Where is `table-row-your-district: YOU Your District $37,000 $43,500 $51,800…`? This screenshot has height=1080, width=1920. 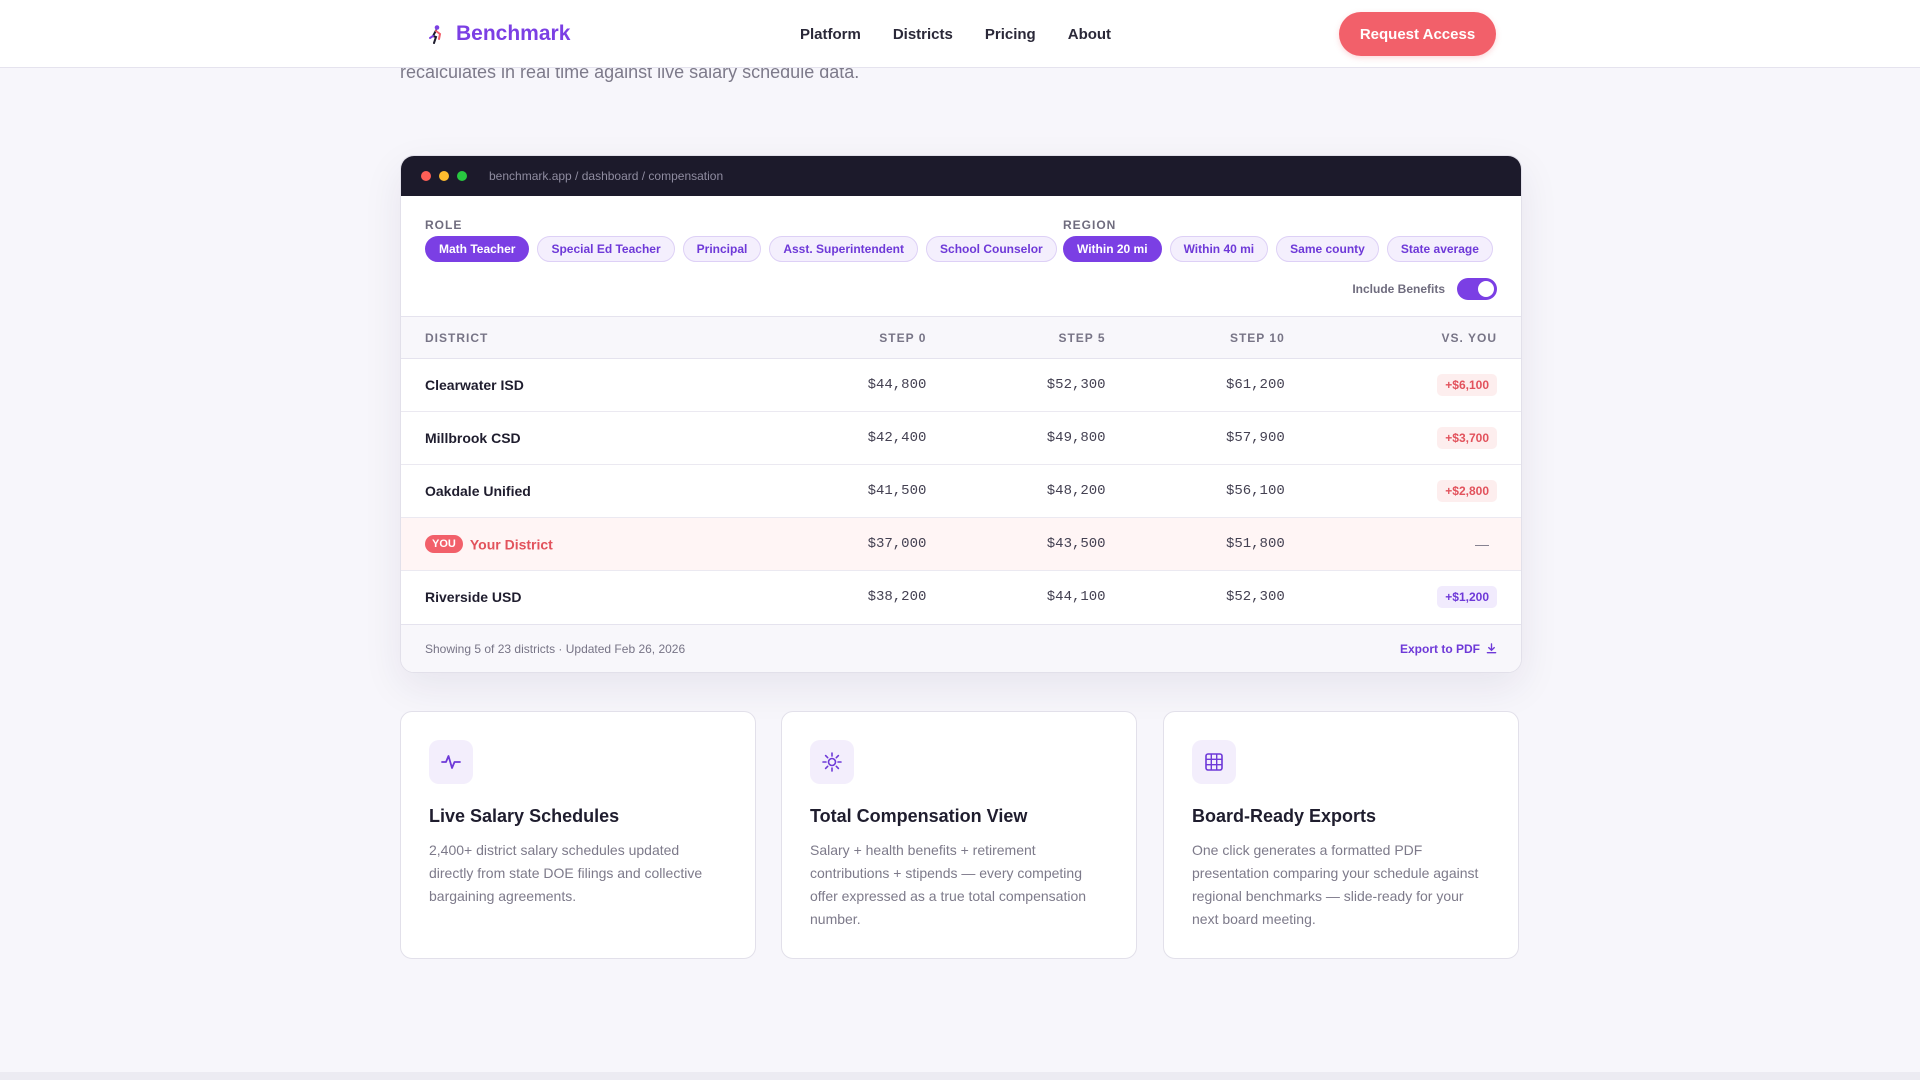
table-row-your-district: YOU Your District $37,000 $43,500 $51,800… is located at coordinates (961, 544).